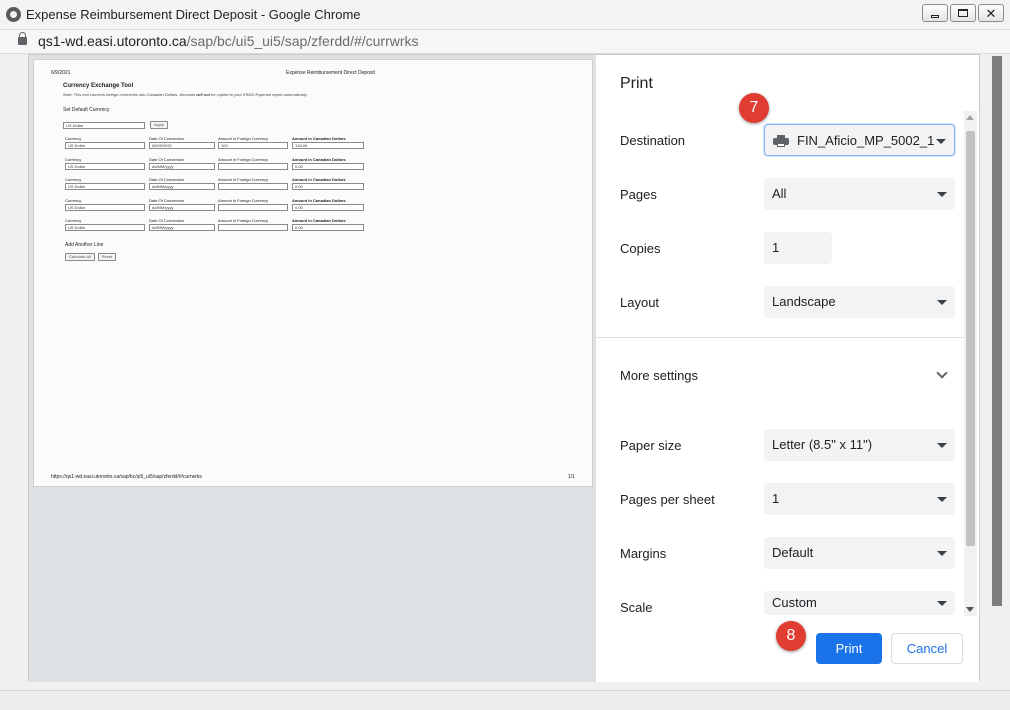  I want to click on destination-value: FIN_Aficio_MP_5002_1, so click(866, 140).